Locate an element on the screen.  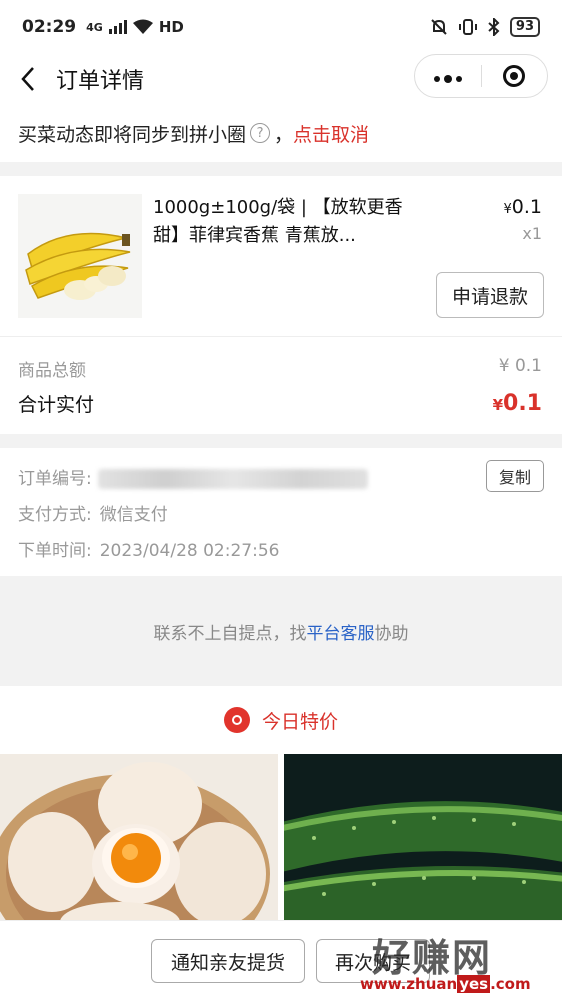
platform-support-link: 平台客服 is located at coordinates (341, 631).